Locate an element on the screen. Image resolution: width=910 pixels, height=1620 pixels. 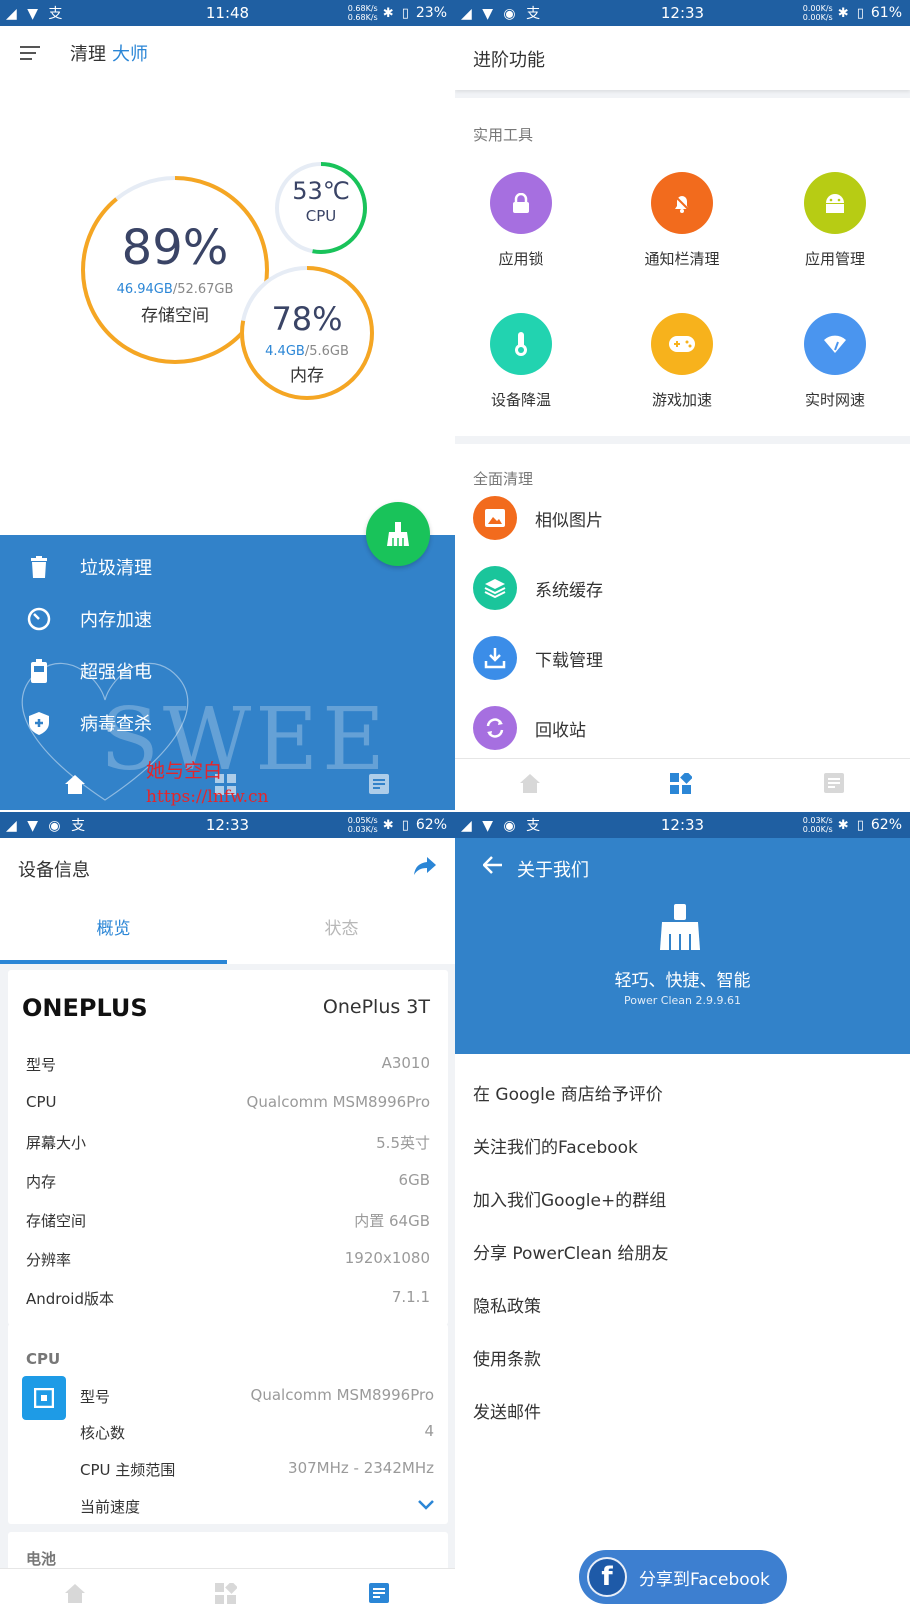
battery-level: 23% is located at coordinates (431, 13).